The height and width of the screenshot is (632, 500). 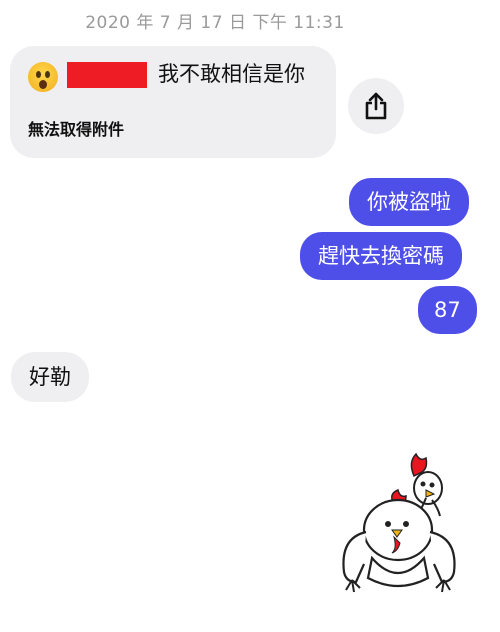 I want to click on outgoing-message-bubble: 你被盜啦, so click(x=409, y=202).